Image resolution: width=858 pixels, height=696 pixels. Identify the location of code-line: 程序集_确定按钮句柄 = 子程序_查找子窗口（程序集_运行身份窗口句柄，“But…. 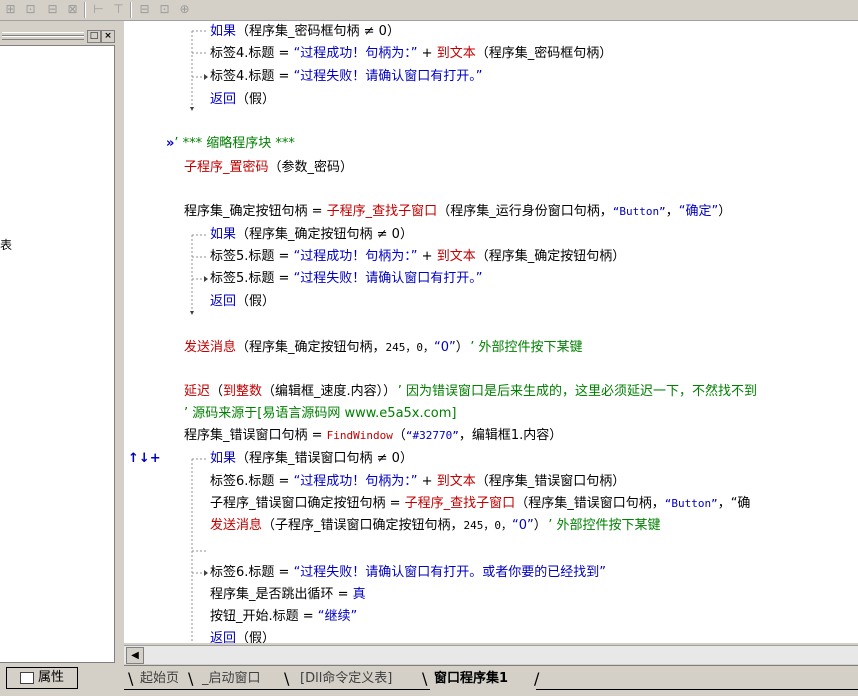
(457, 212).